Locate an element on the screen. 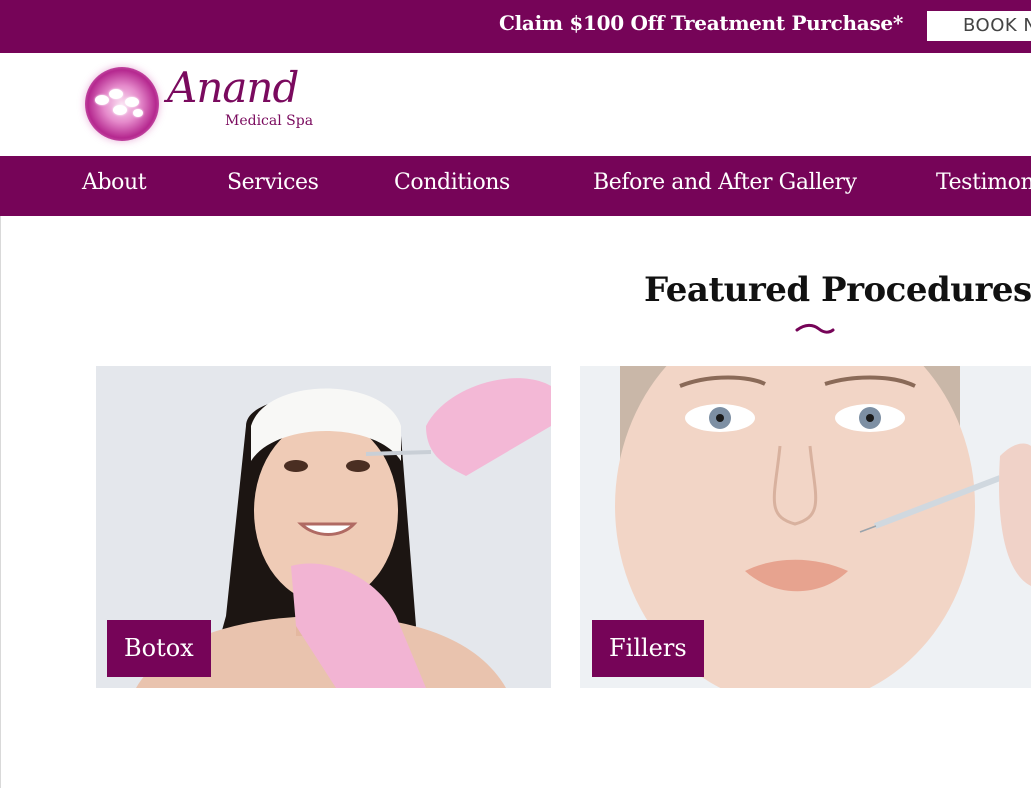  section-title: Featured Procedures is located at coordinates (837, 290).